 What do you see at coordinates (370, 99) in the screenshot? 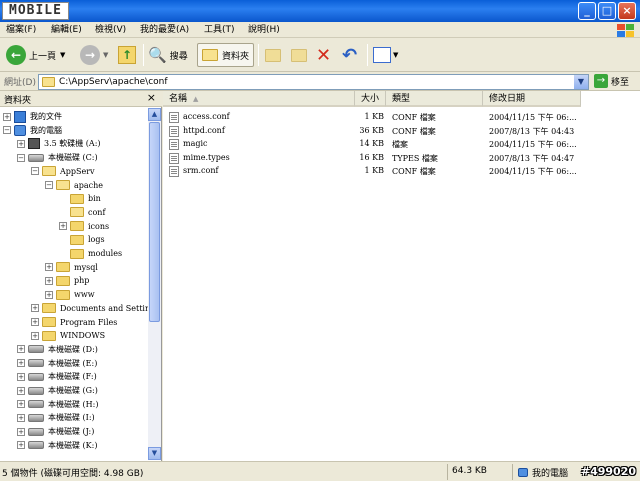
I see `column-header-size: 大小` at bounding box center [370, 99].